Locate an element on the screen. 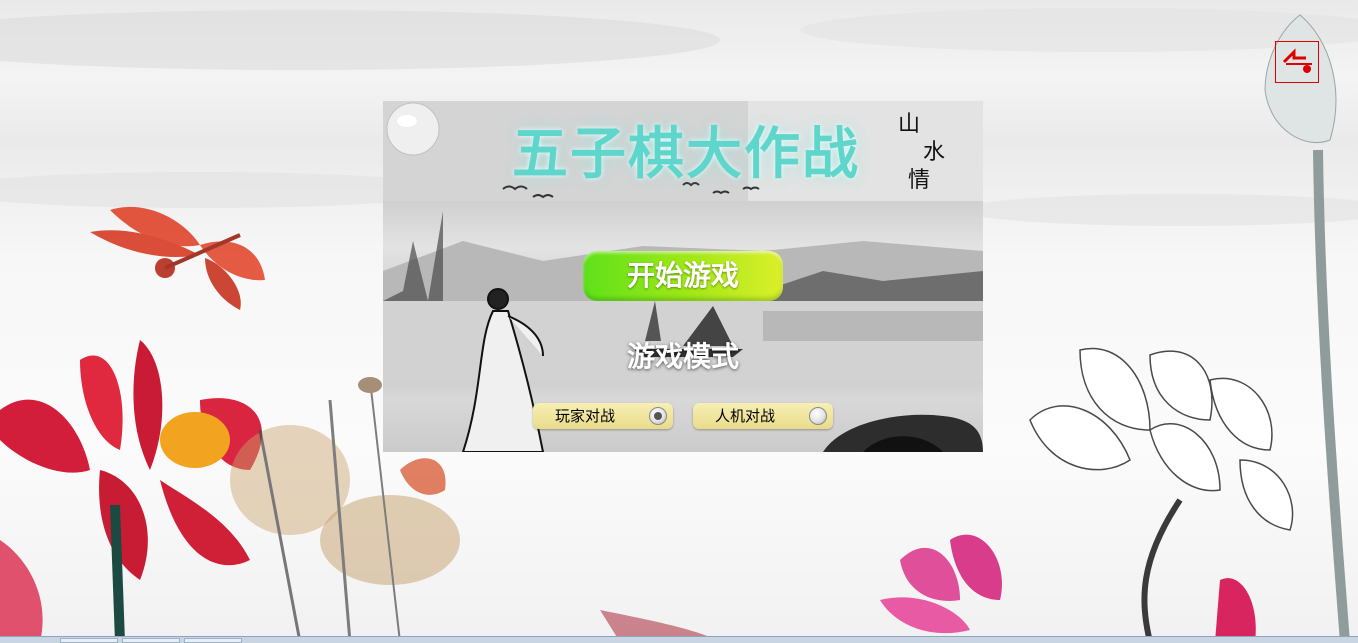 The image size is (1358, 643). game-title: 五子棋大作战 is located at coordinates (686, 154).